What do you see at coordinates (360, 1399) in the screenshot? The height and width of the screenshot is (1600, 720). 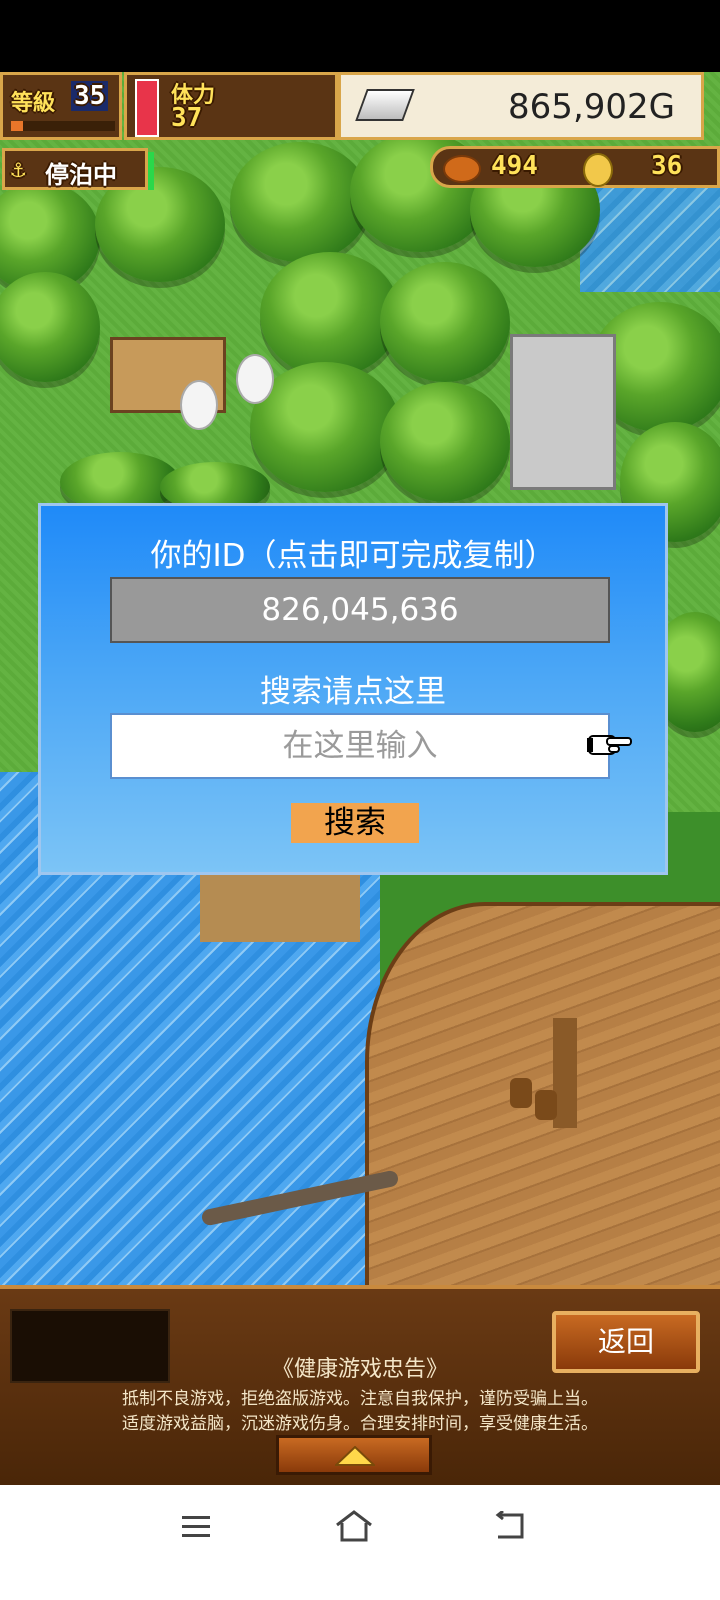 I see `health-notice-line1: 抵制不良游戏，拒绝盗版游戏。注意自我保护，谨防受骗上当。` at bounding box center [360, 1399].